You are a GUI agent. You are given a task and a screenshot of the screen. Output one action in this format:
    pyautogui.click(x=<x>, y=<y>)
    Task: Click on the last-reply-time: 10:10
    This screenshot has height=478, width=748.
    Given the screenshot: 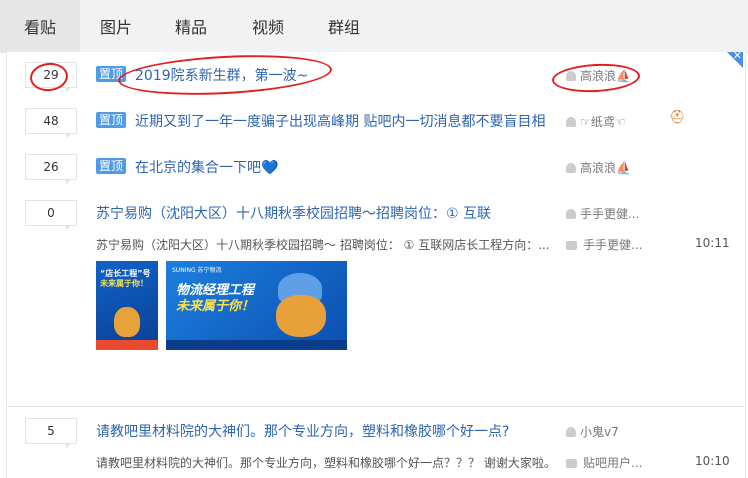 What is the action you would take?
    pyautogui.click(x=712, y=461)
    